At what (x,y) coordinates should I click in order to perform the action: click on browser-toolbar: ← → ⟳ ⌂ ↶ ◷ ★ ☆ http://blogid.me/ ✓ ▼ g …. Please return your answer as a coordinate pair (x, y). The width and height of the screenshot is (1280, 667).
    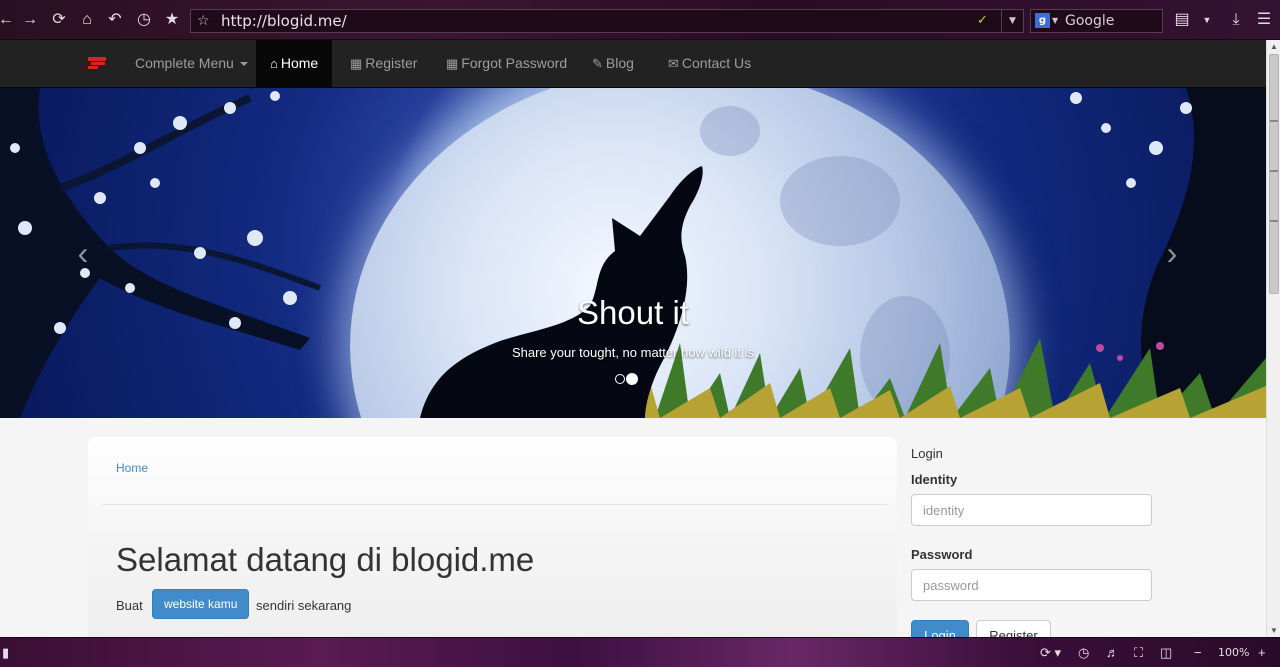
    Looking at the image, I should click on (640, 20).